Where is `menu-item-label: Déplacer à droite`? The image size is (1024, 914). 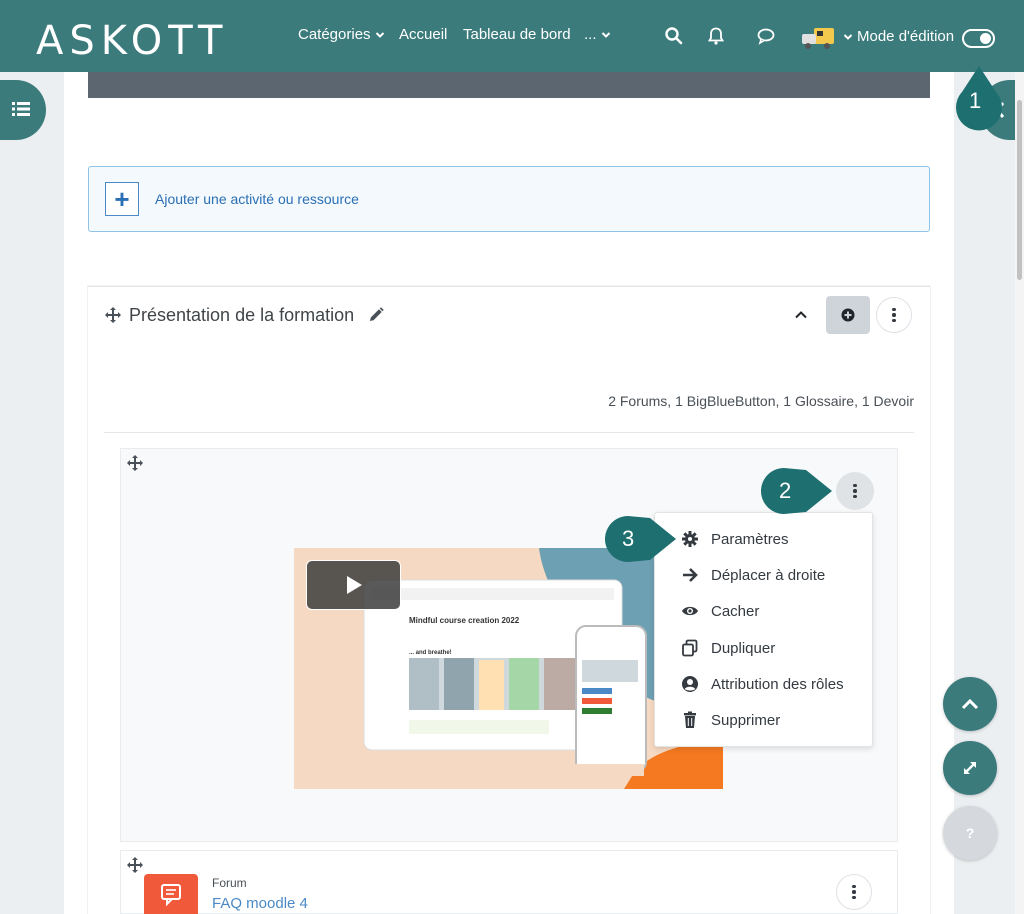 menu-item-label: Déplacer à droite is located at coordinates (768, 575).